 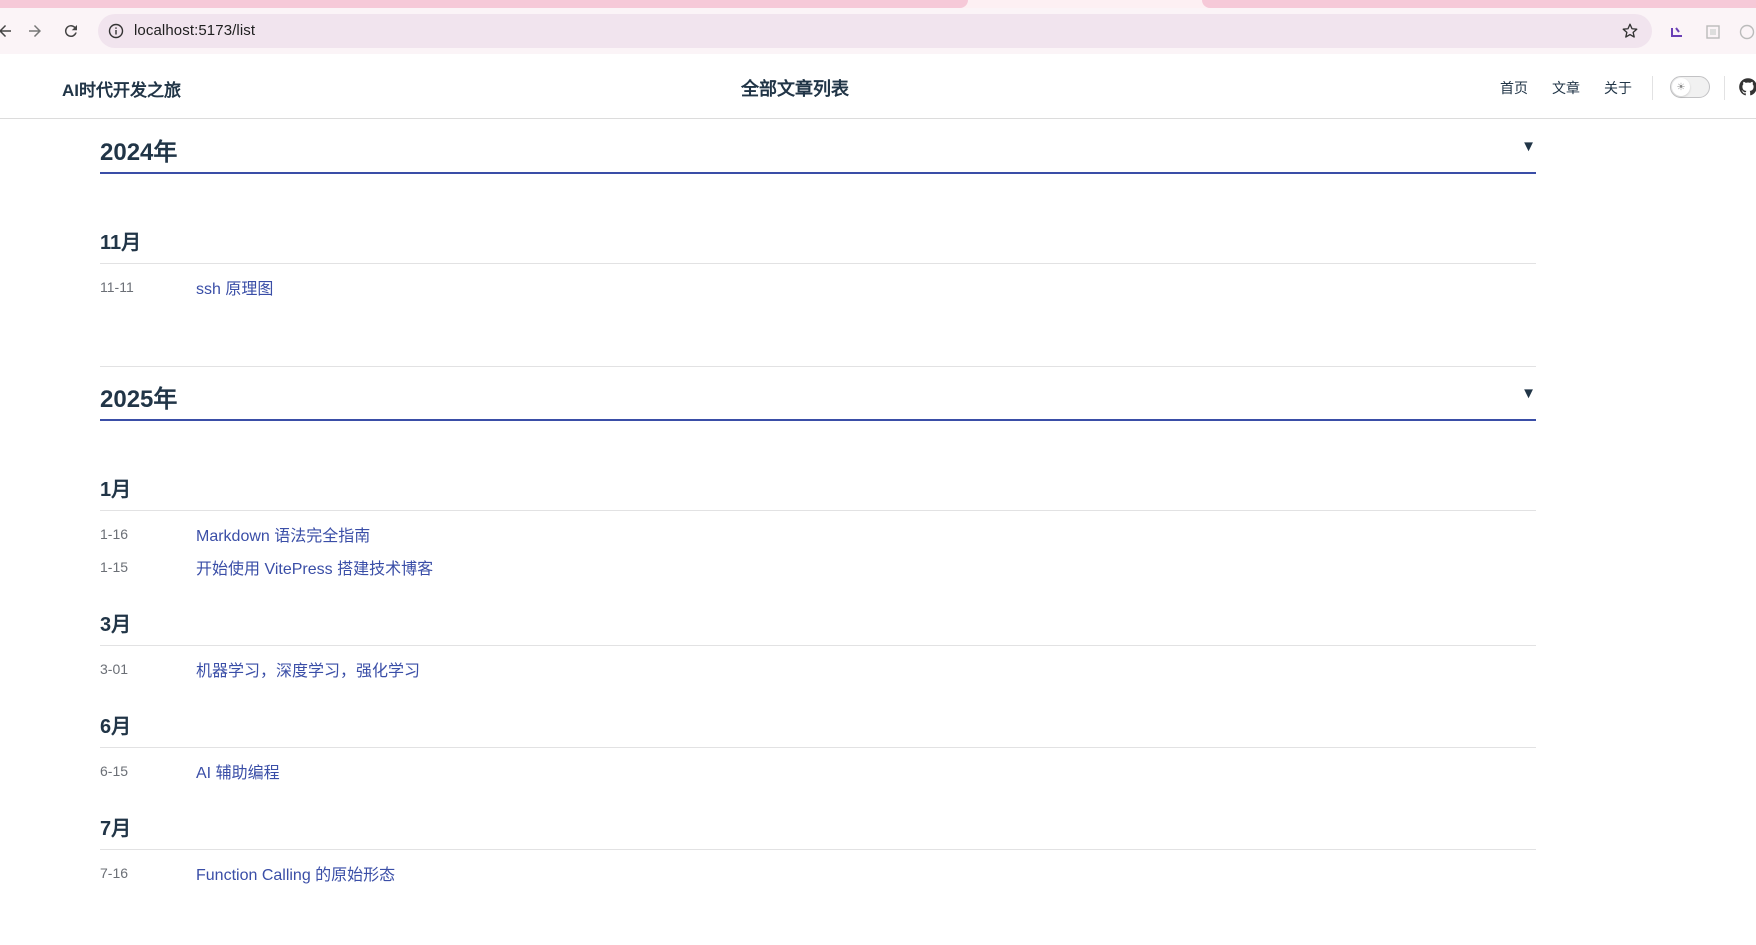 I want to click on address-bar: localhost:5173/list, so click(x=875, y=31).